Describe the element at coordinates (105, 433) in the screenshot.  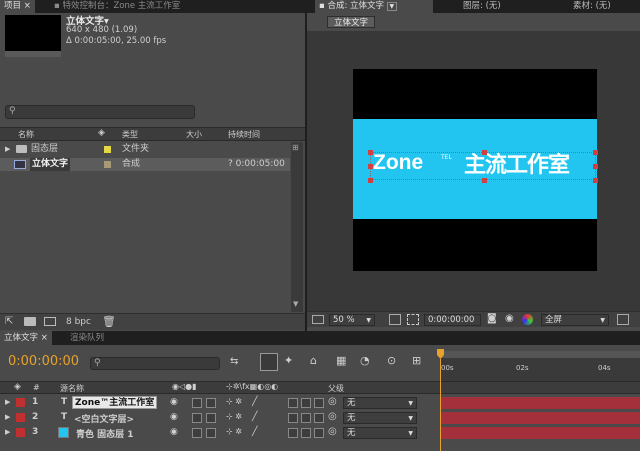
I see `layer-name: 青色 固态层 1` at that location.